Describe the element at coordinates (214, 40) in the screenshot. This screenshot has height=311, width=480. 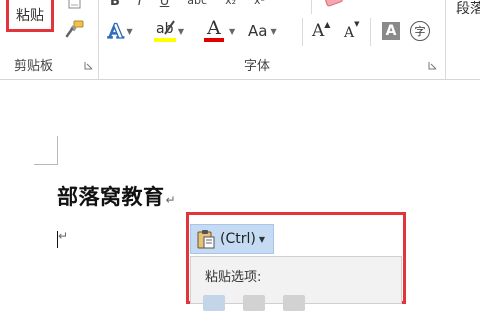
I see `font-color-bar` at that location.